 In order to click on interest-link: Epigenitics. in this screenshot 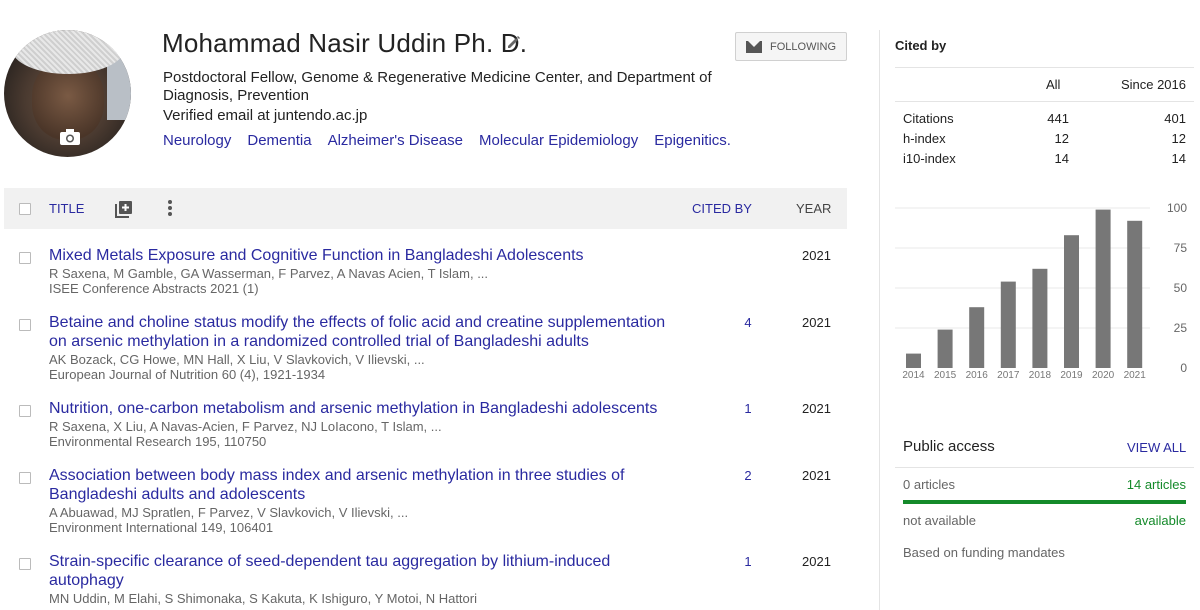, I will do `click(692, 140)`.